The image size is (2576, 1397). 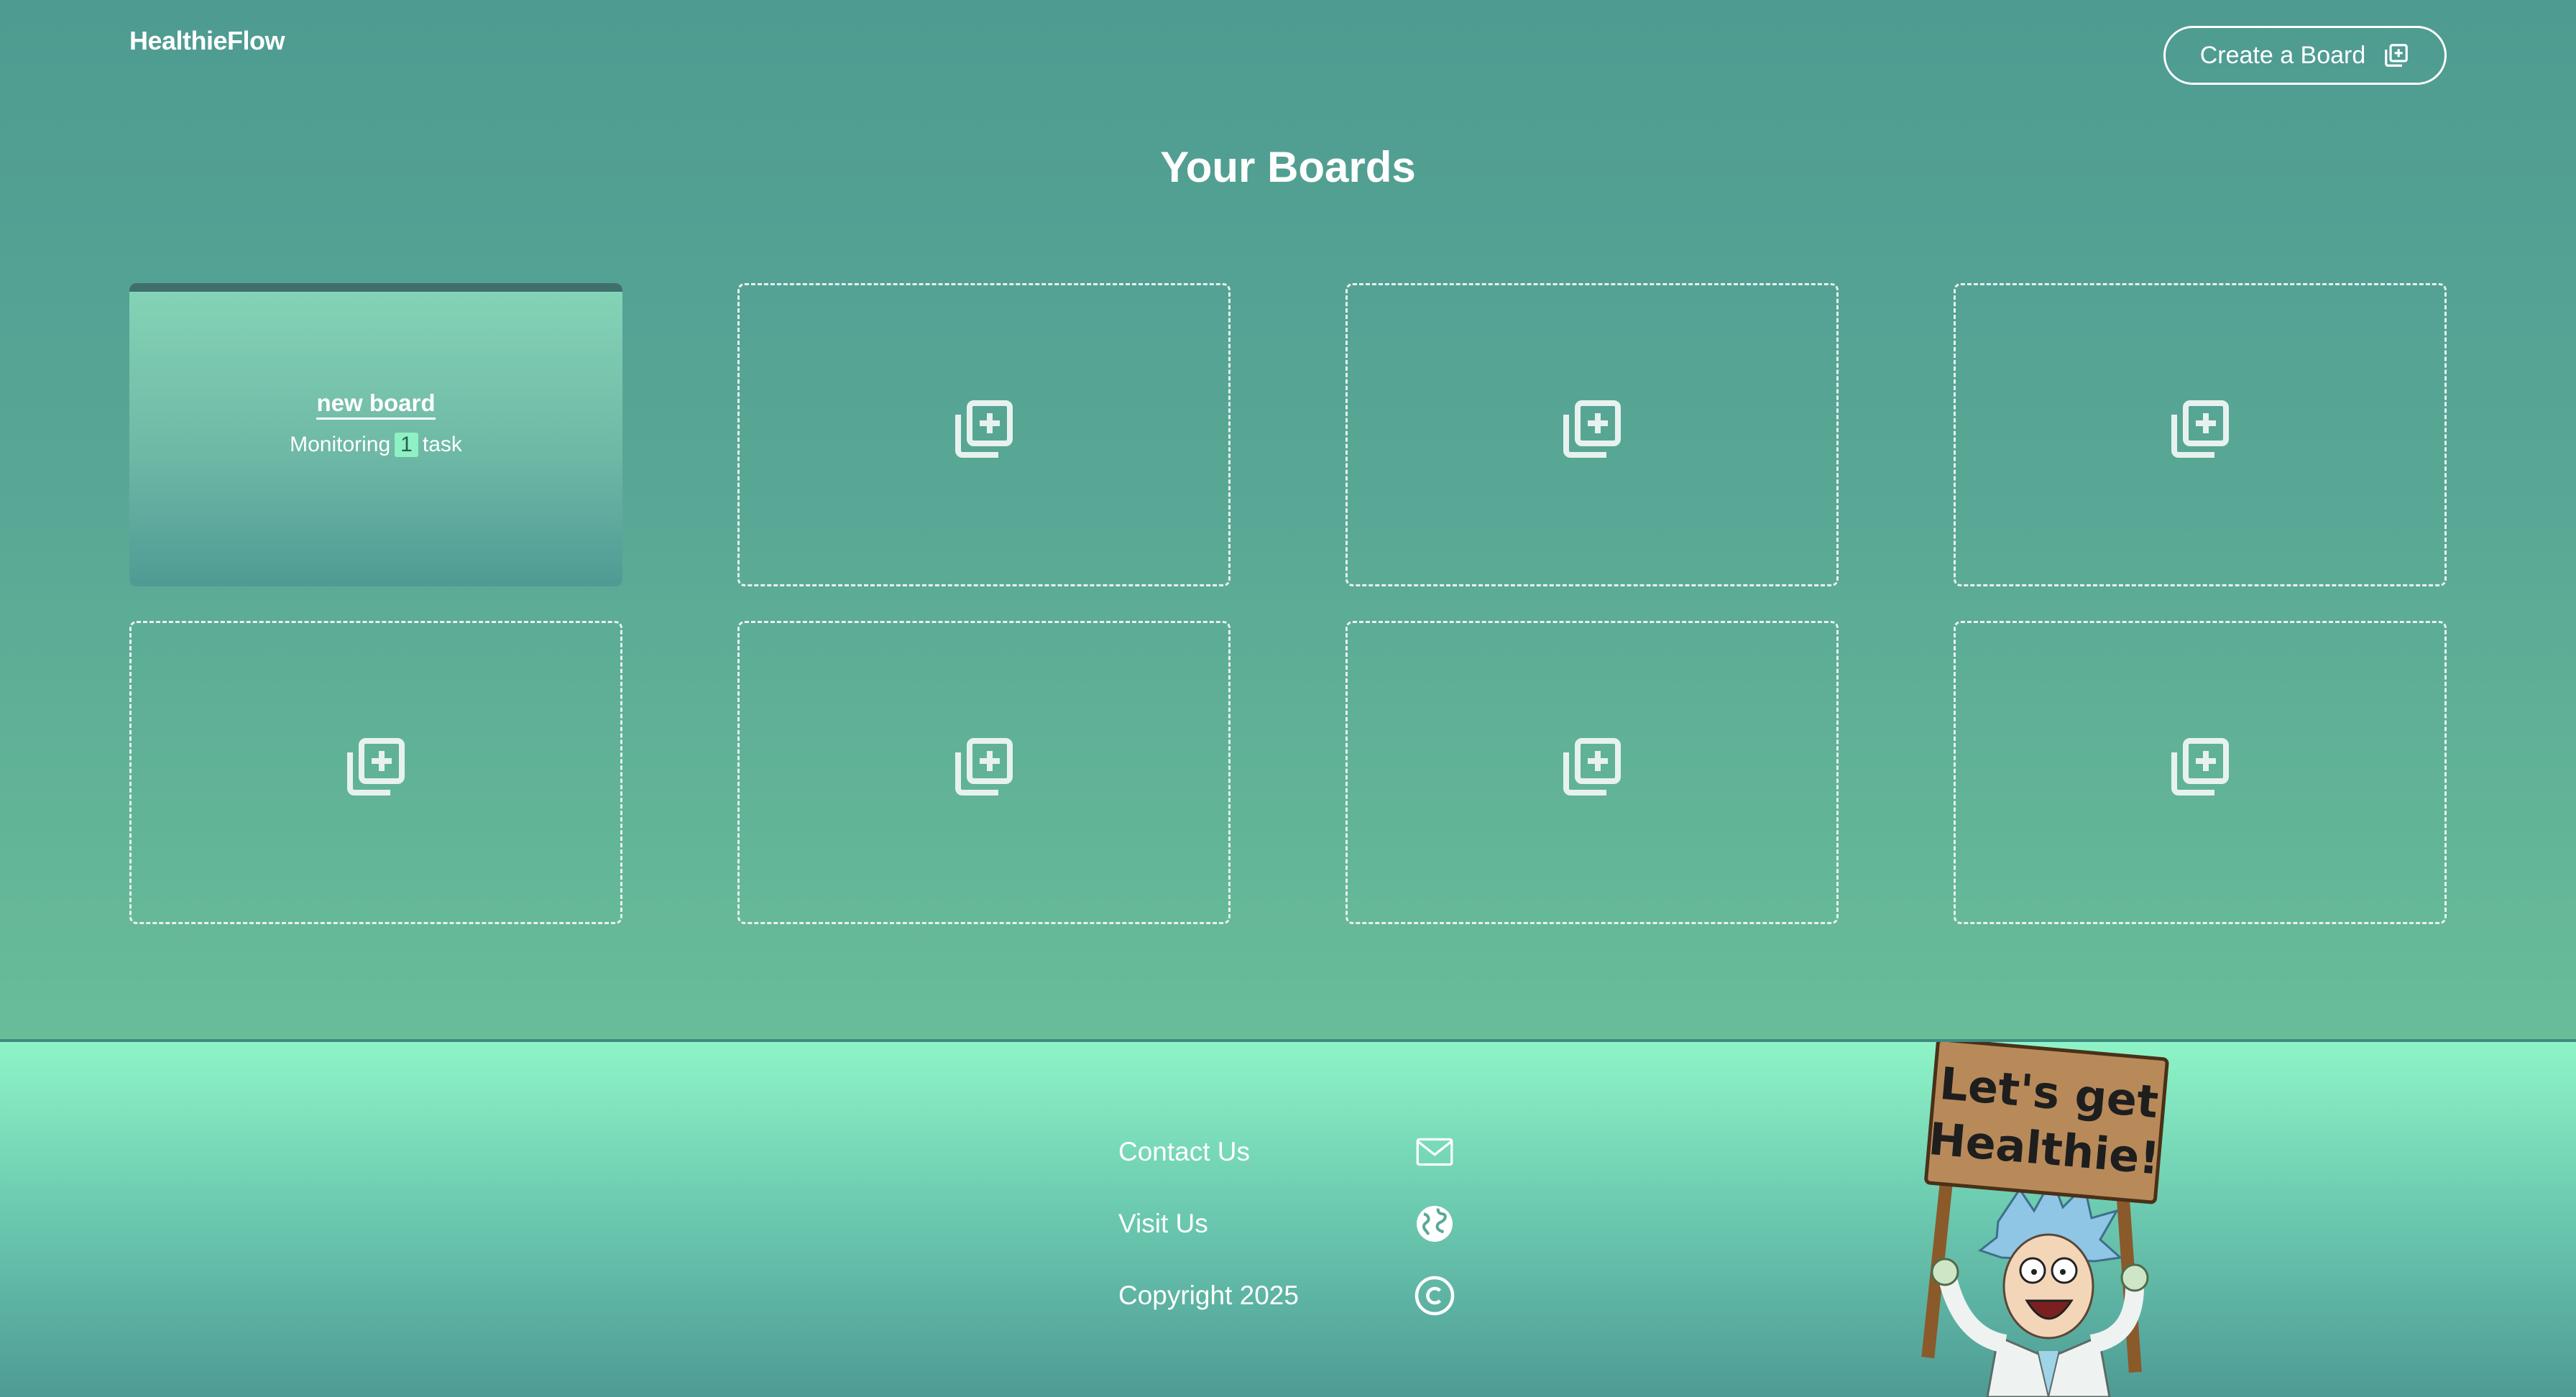 I want to click on board-title: new board, so click(x=376, y=405).